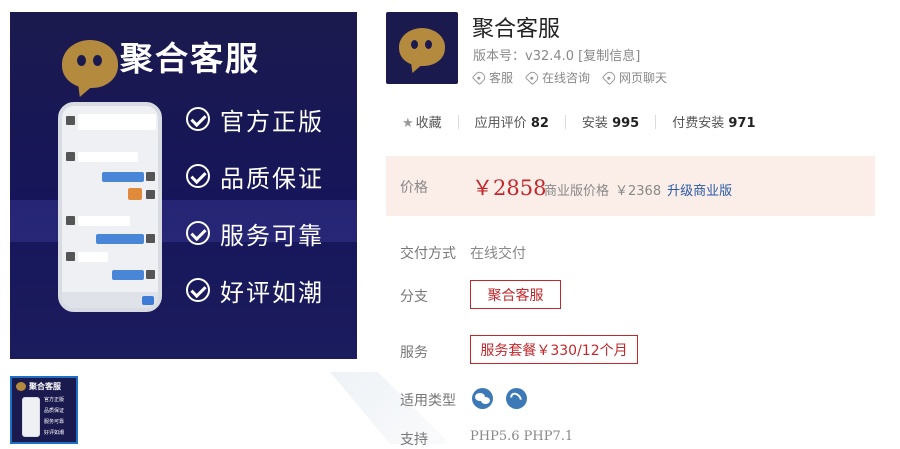  Describe the element at coordinates (594, 123) in the screenshot. I see `install-label: 安装` at that location.